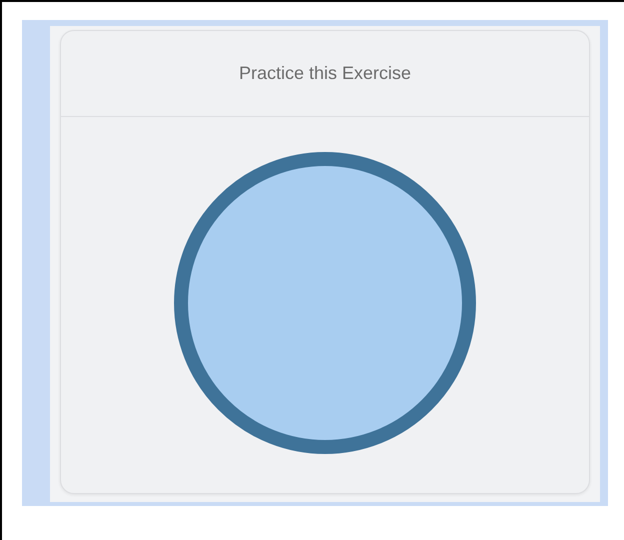  What do you see at coordinates (325, 73) in the screenshot?
I see `card-title: Practice this Exercise` at bounding box center [325, 73].